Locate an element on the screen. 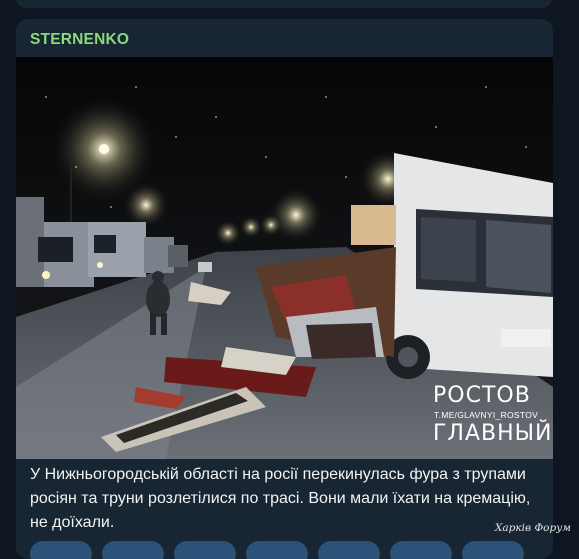 This screenshot has width=579, height=559. photo-watermark-top: РОСТОВ is located at coordinates (482, 395).